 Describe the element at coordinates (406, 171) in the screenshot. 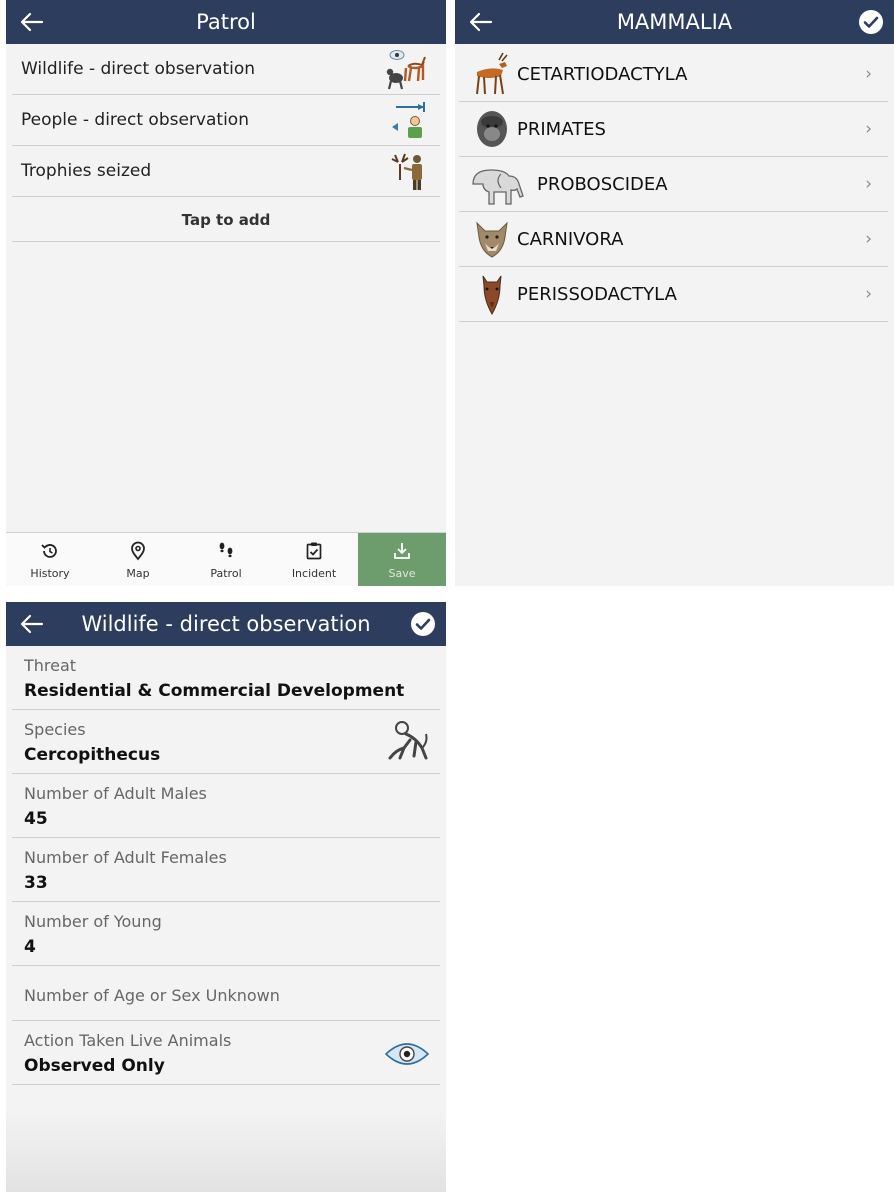

I see `trophies-seized-icon` at that location.